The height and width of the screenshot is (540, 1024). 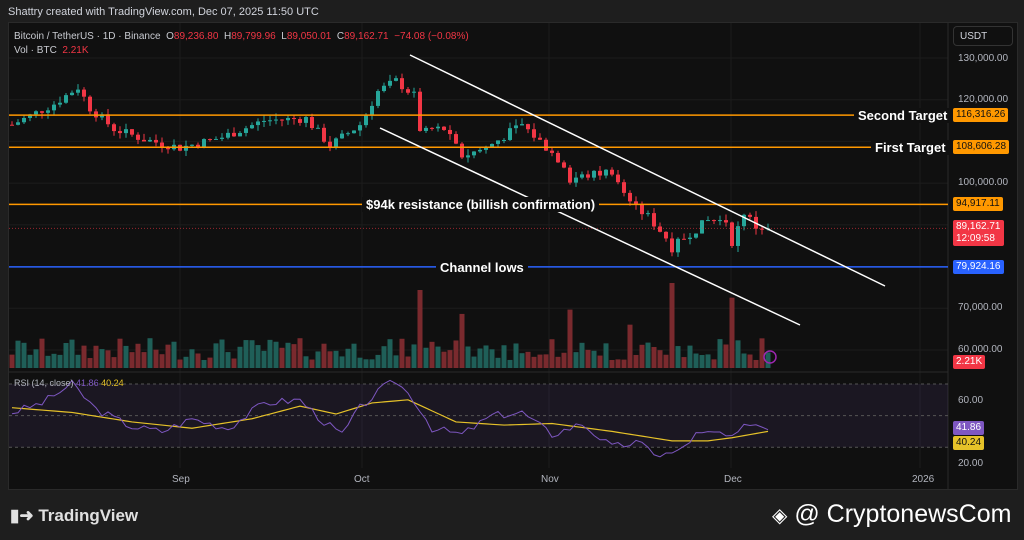 What do you see at coordinates (88, 515) in the screenshot?
I see `tradingview-wordmark: TradingView` at bounding box center [88, 515].